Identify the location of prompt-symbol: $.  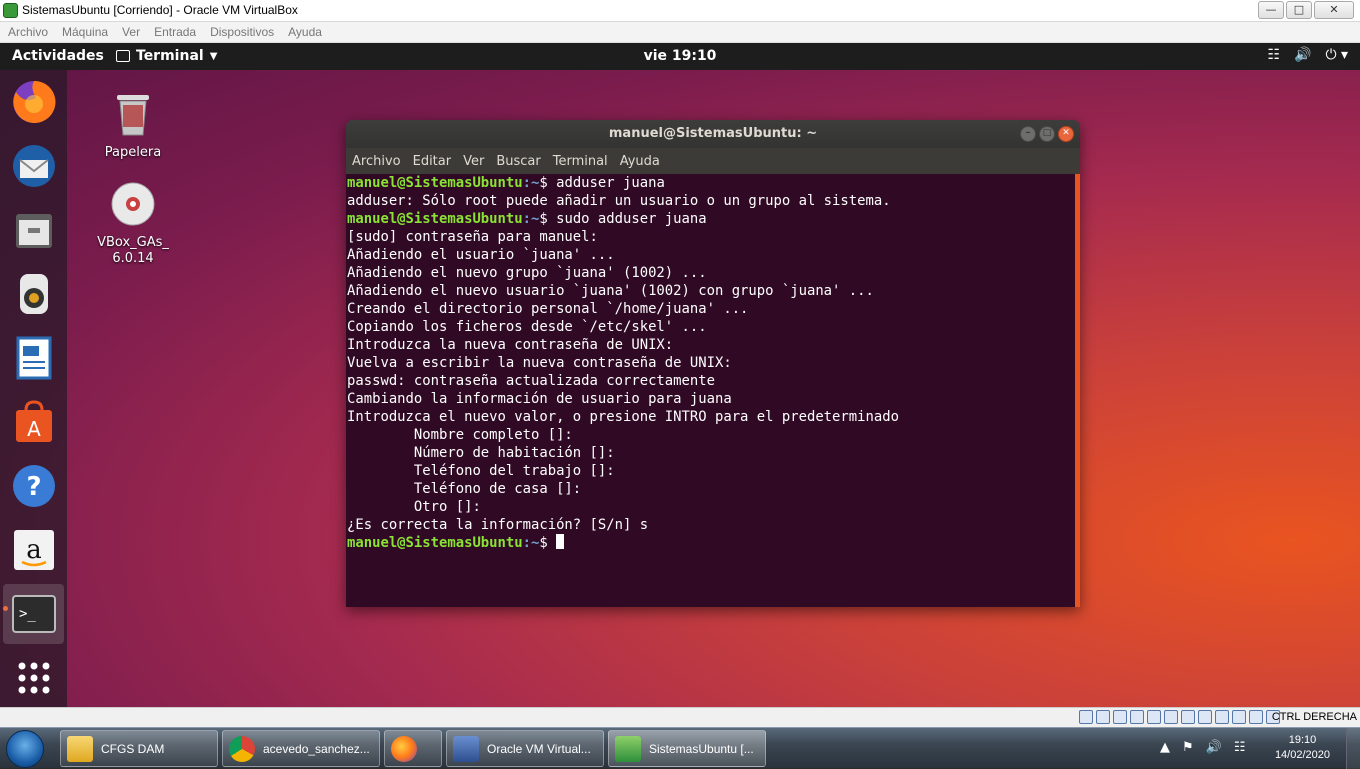
(548, 183).